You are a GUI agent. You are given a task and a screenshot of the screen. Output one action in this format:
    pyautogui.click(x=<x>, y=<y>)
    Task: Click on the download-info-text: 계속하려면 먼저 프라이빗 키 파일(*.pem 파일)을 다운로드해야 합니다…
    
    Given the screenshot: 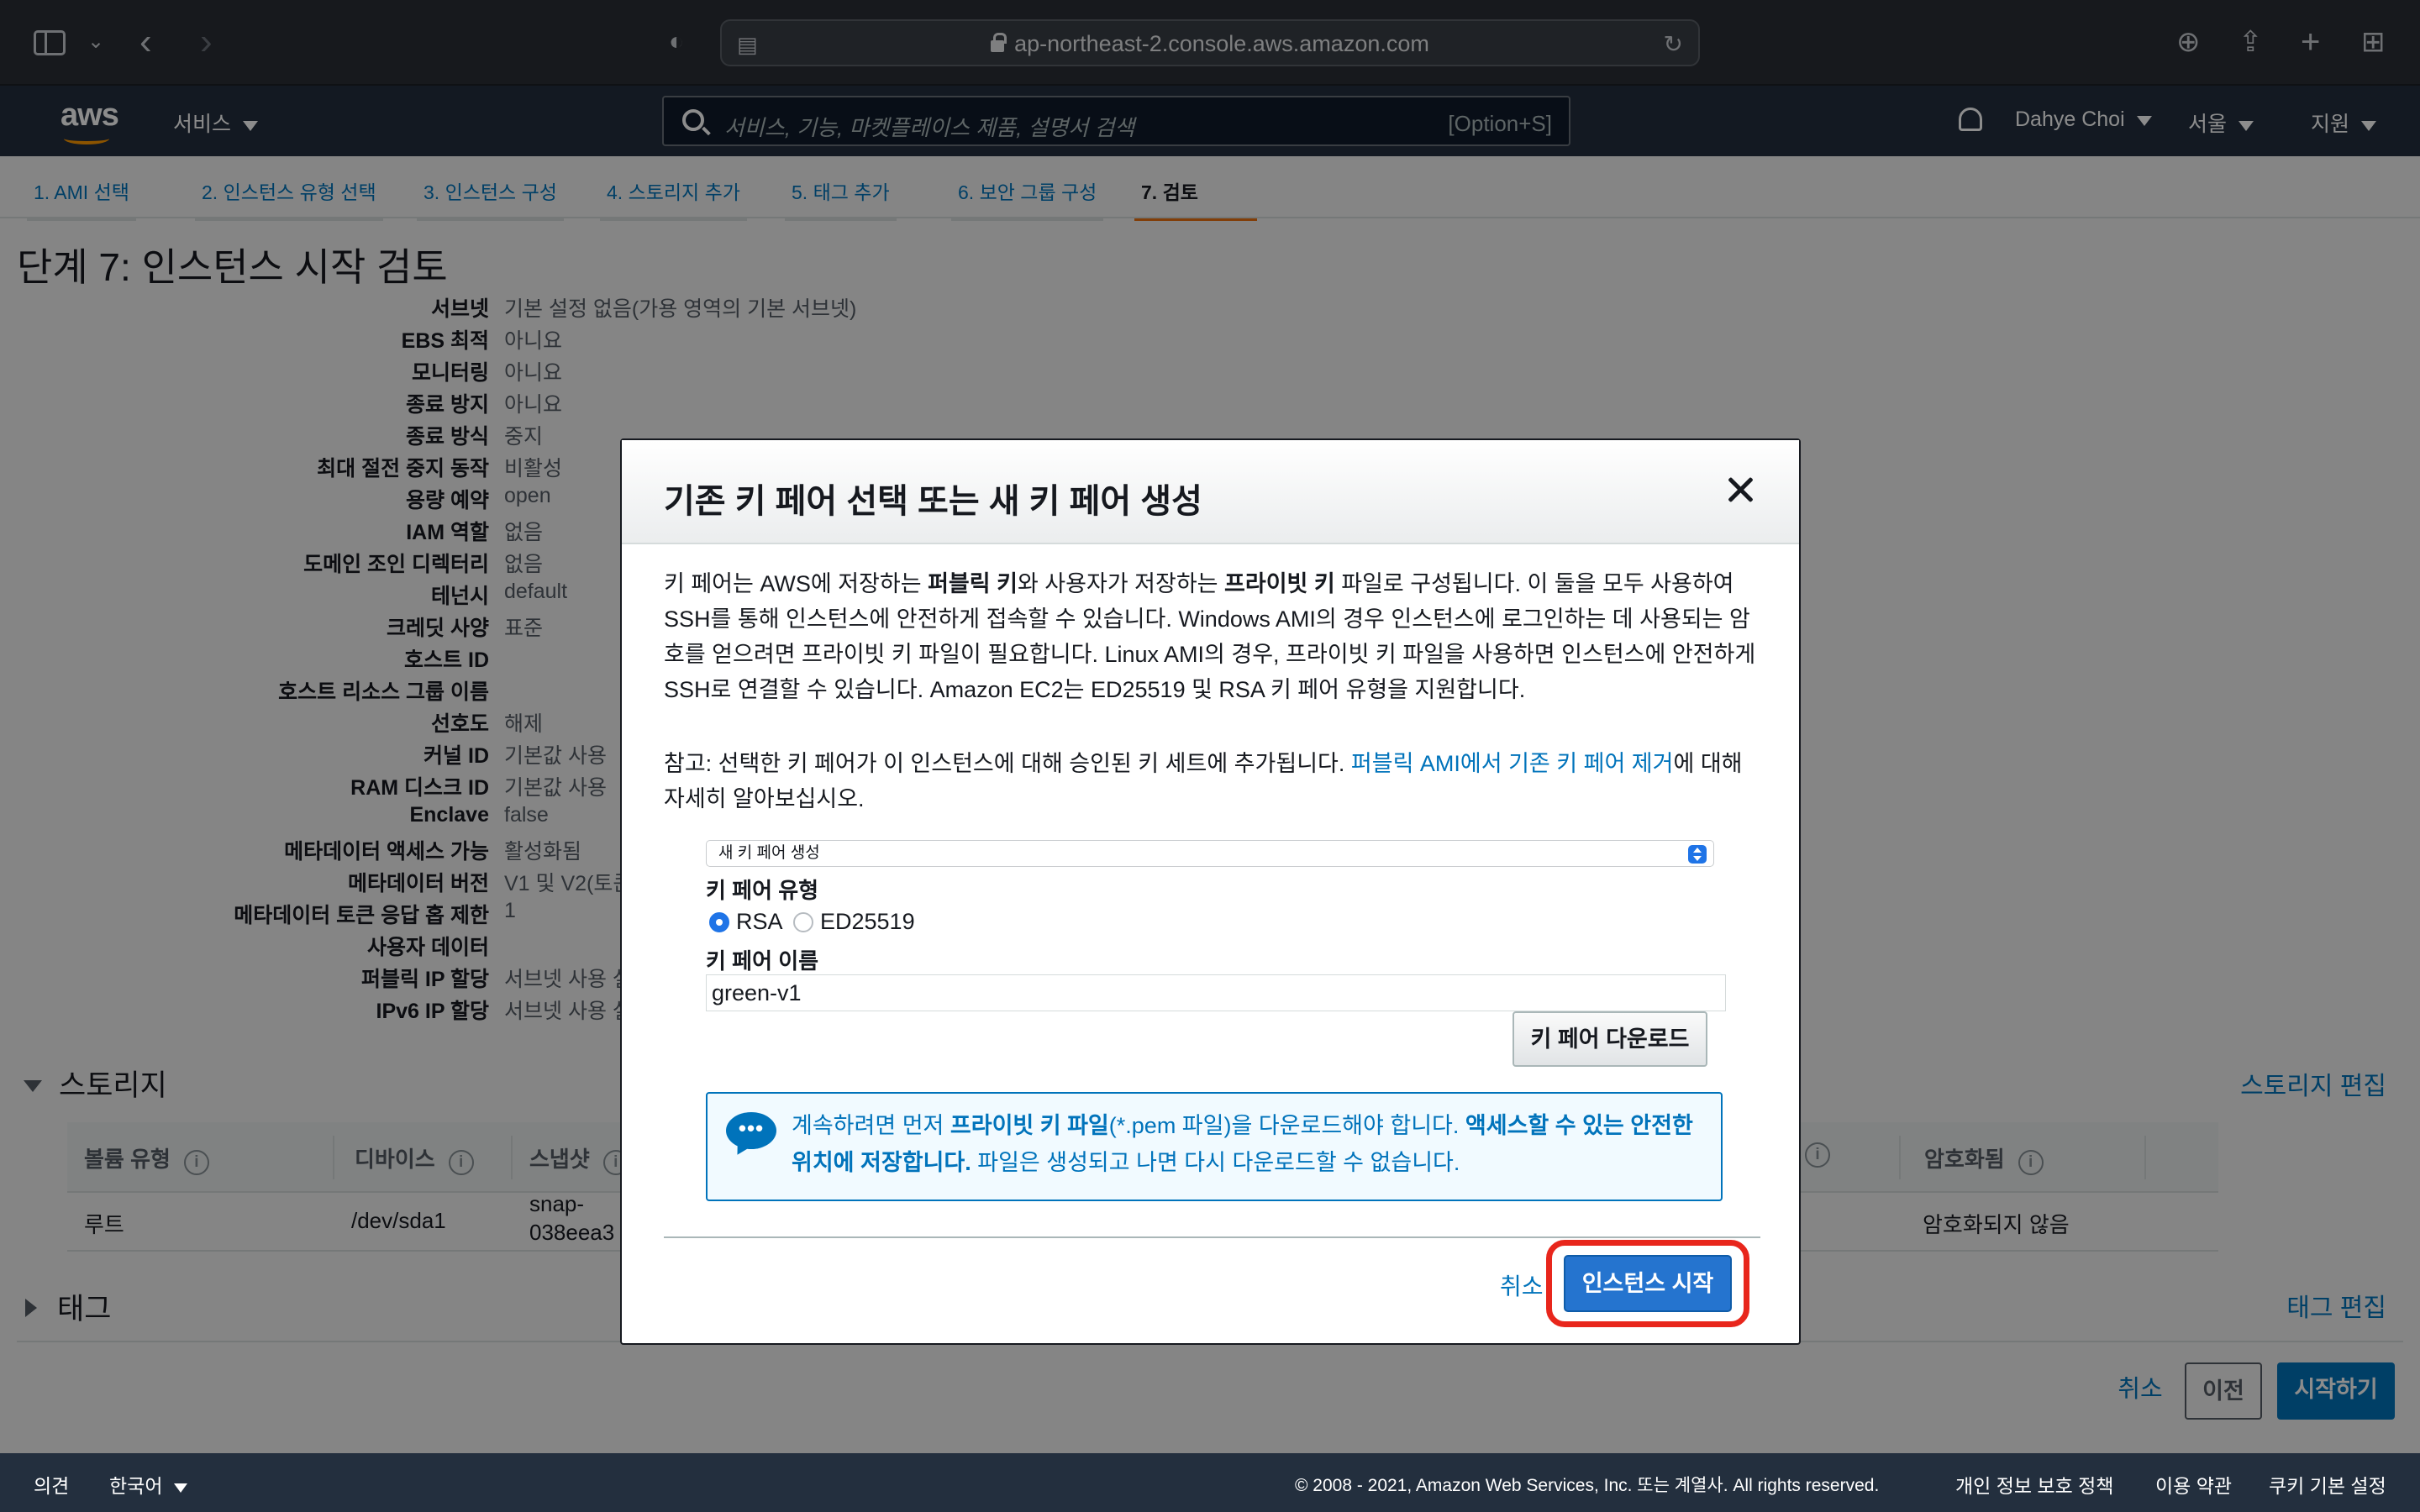 What is the action you would take?
    pyautogui.click(x=1249, y=1144)
    